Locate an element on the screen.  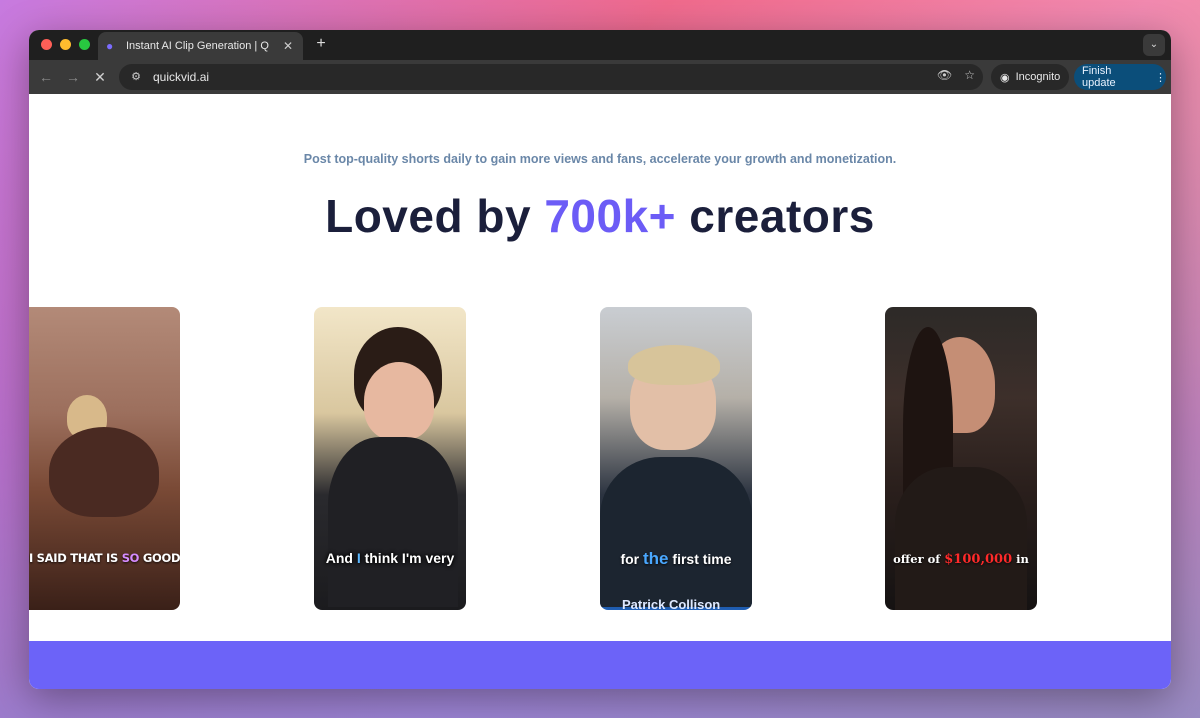
back-arrow-icon: ← is located at coordinates (46, 77).